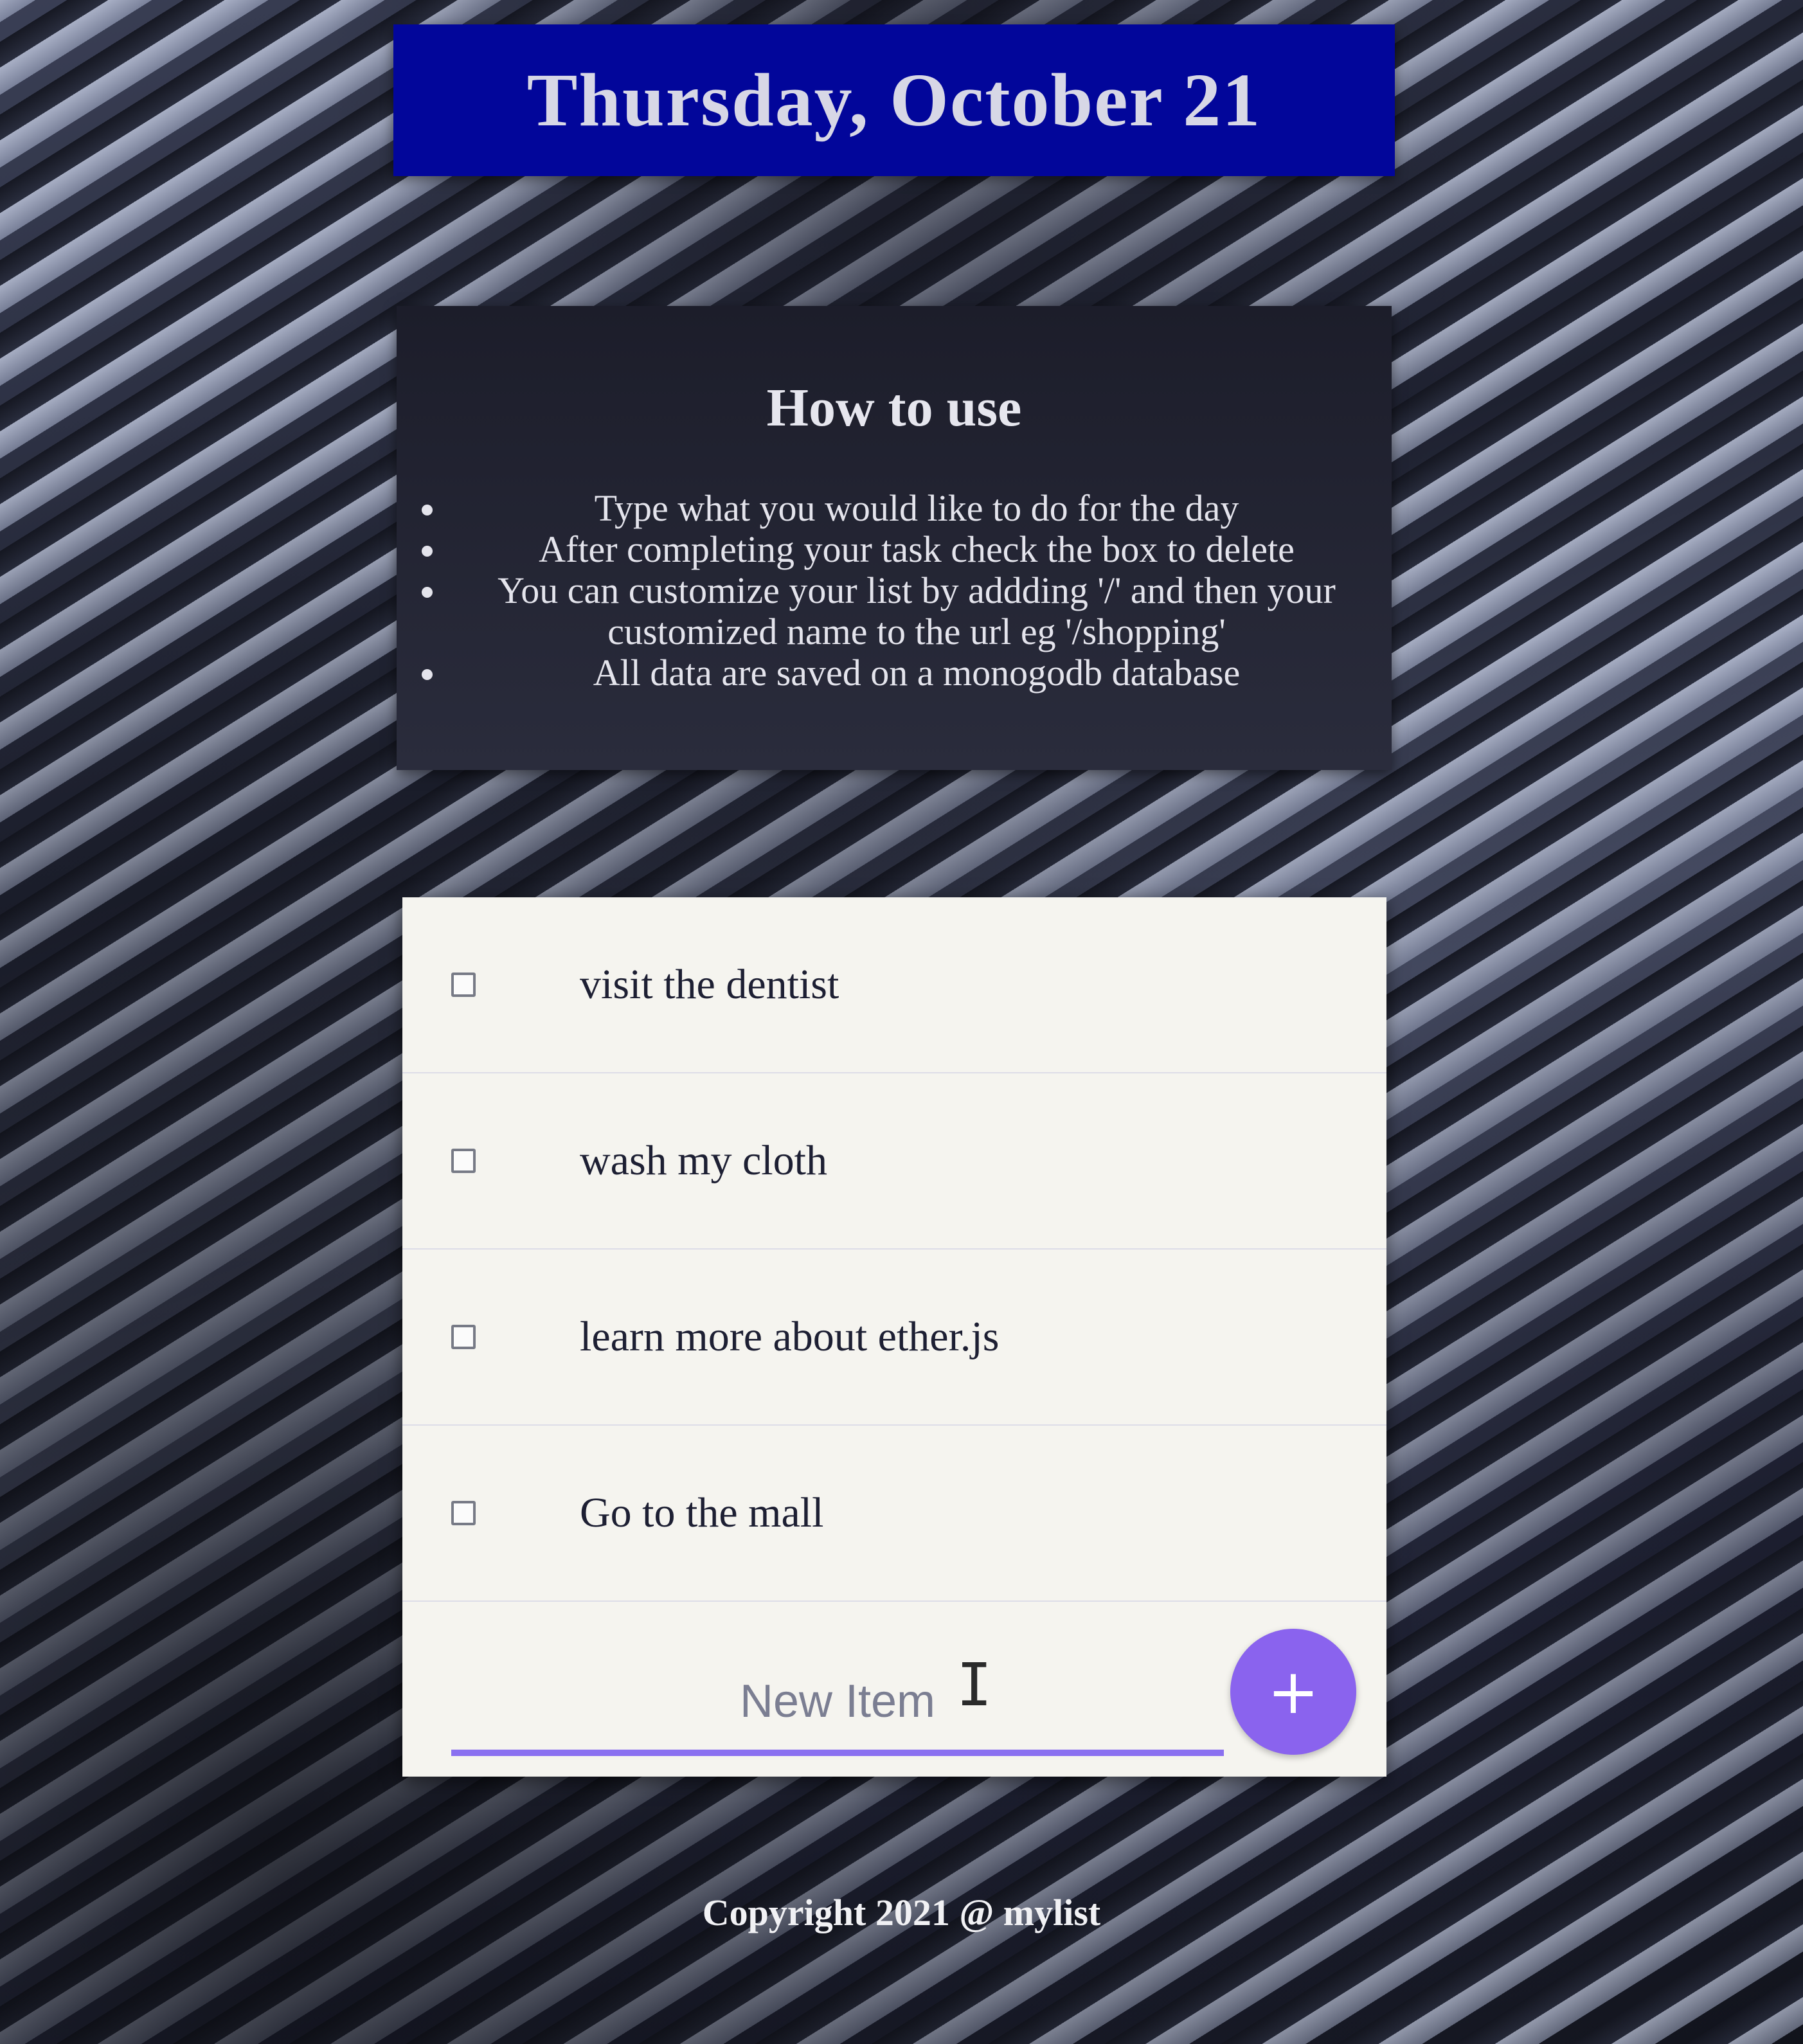 This screenshot has width=1803, height=2044. I want to click on todo-item: Go to the mall, so click(894, 1514).